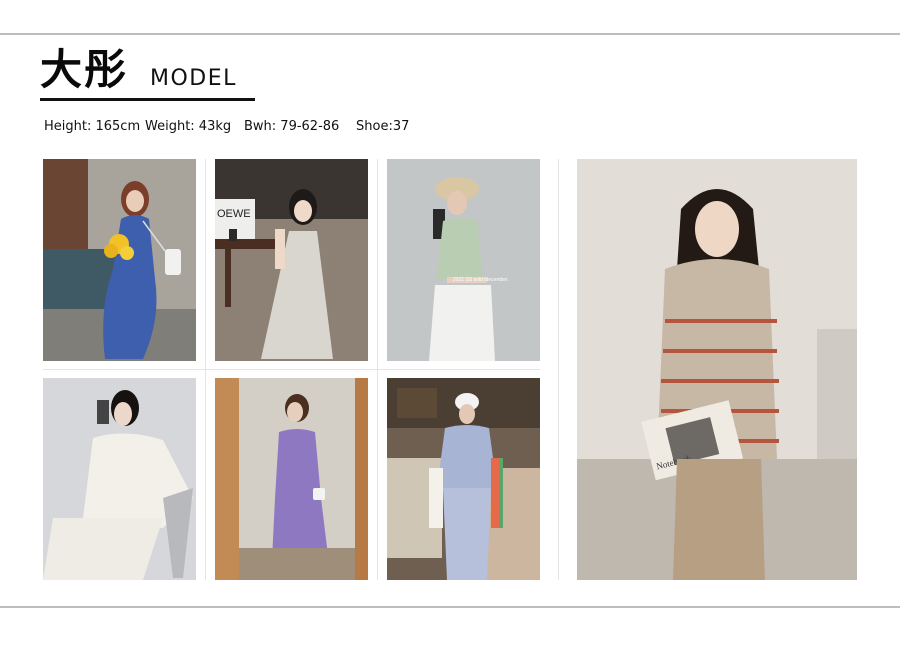 This screenshot has height=655, width=900. What do you see at coordinates (291, 479) in the screenshot?
I see `model-photo-purple-floral-dress` at bounding box center [291, 479].